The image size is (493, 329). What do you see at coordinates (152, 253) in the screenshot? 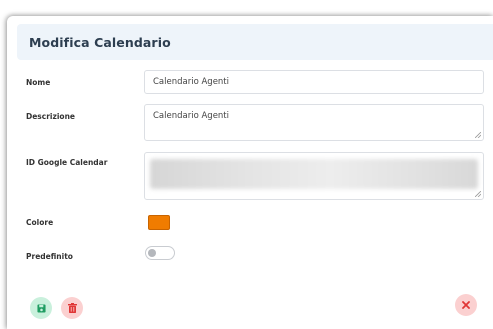
I see `toggle-knob` at bounding box center [152, 253].